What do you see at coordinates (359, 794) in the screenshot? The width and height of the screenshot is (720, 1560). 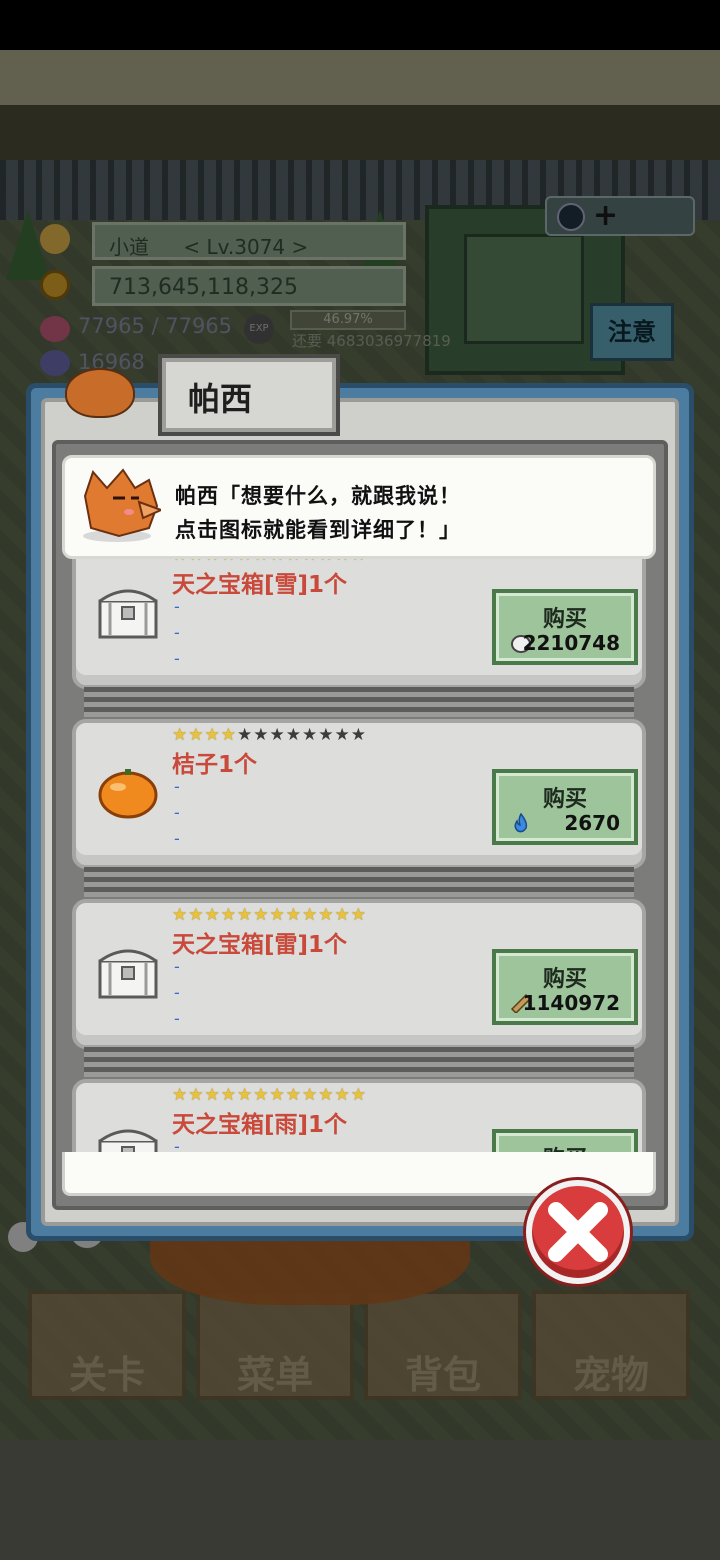 I see `shop-item: ★★★★★★★★★★★★ 桔子1个 - - - 购买 2670` at bounding box center [359, 794].